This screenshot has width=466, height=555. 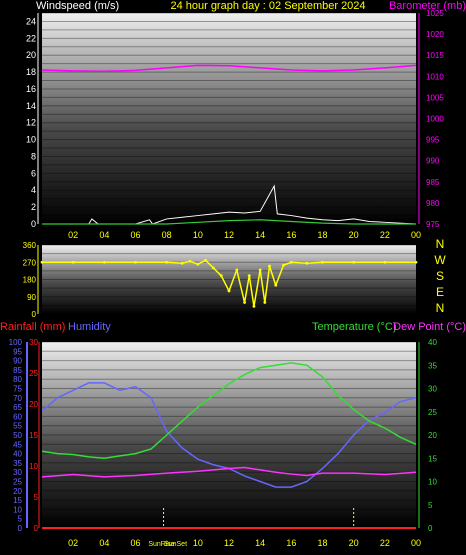 What do you see at coordinates (433, 182) in the screenshot?
I see `barometer-tick-label: 985` at bounding box center [433, 182].